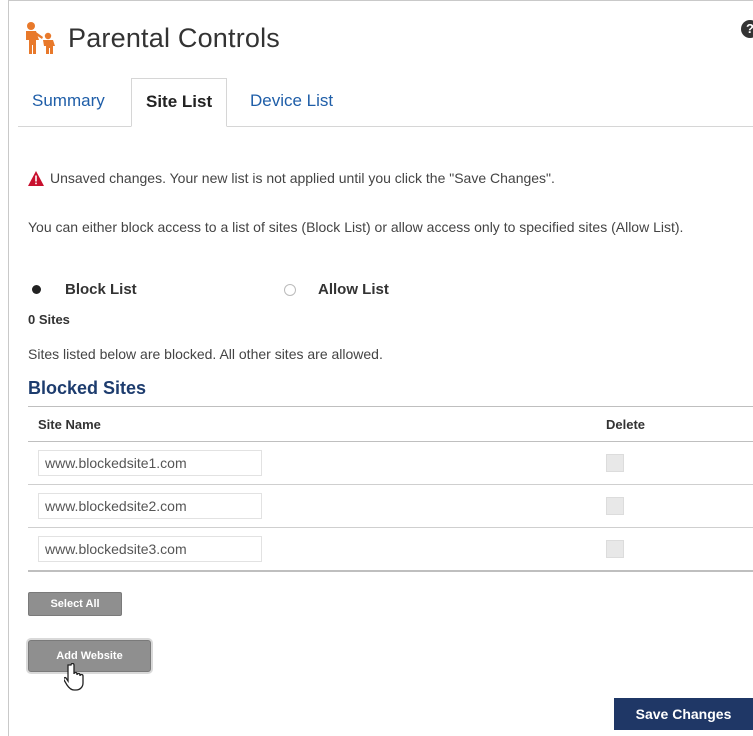 The image size is (753, 736). Describe the element at coordinates (75, 604) in the screenshot. I see `select-all-button: Select All` at that location.